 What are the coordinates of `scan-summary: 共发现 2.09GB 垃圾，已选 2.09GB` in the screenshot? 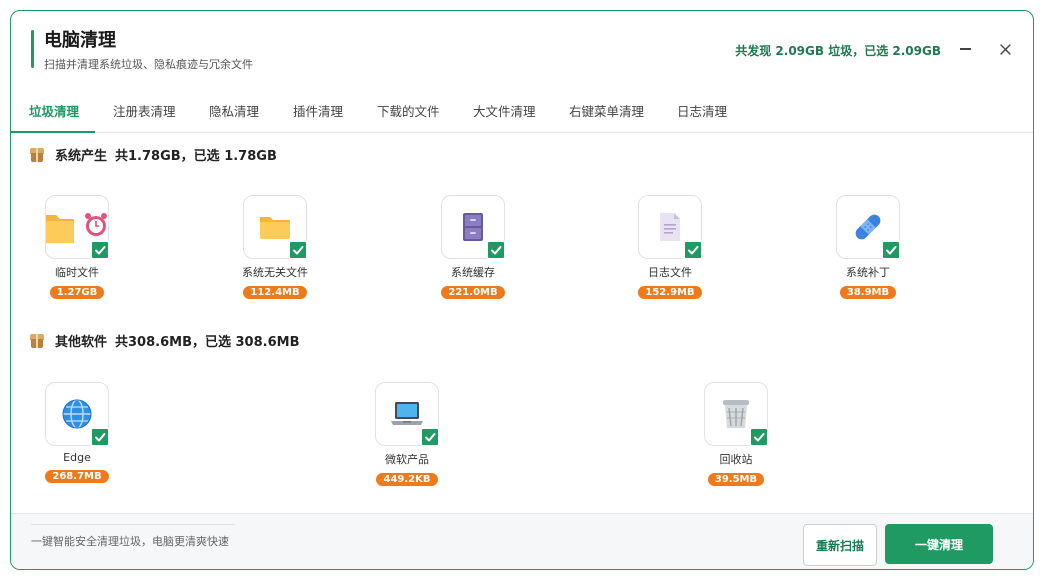 It's located at (838, 51).